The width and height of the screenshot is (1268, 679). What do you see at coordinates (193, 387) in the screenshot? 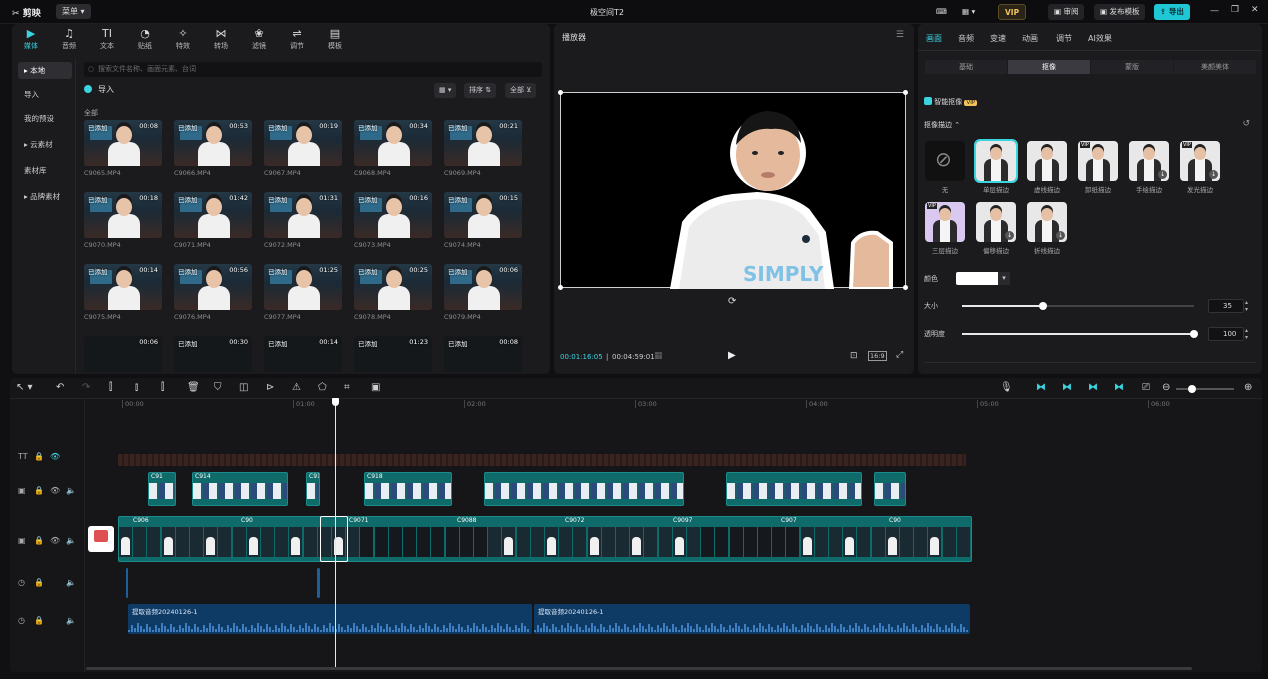
I see `delete-icon: 🗑` at bounding box center [193, 387].